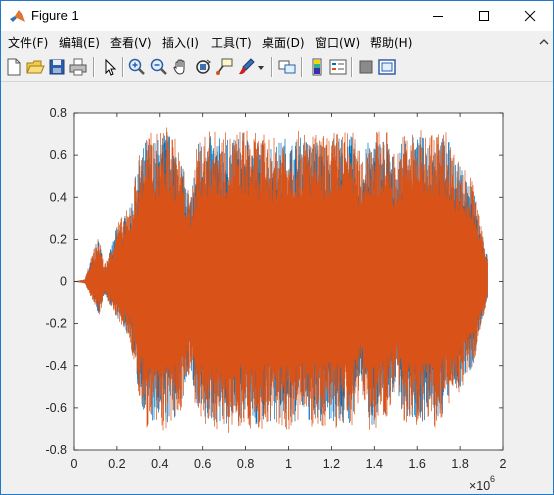  What do you see at coordinates (202, 464) in the screenshot?
I see `x-tick-label: 0.6` at bounding box center [202, 464].